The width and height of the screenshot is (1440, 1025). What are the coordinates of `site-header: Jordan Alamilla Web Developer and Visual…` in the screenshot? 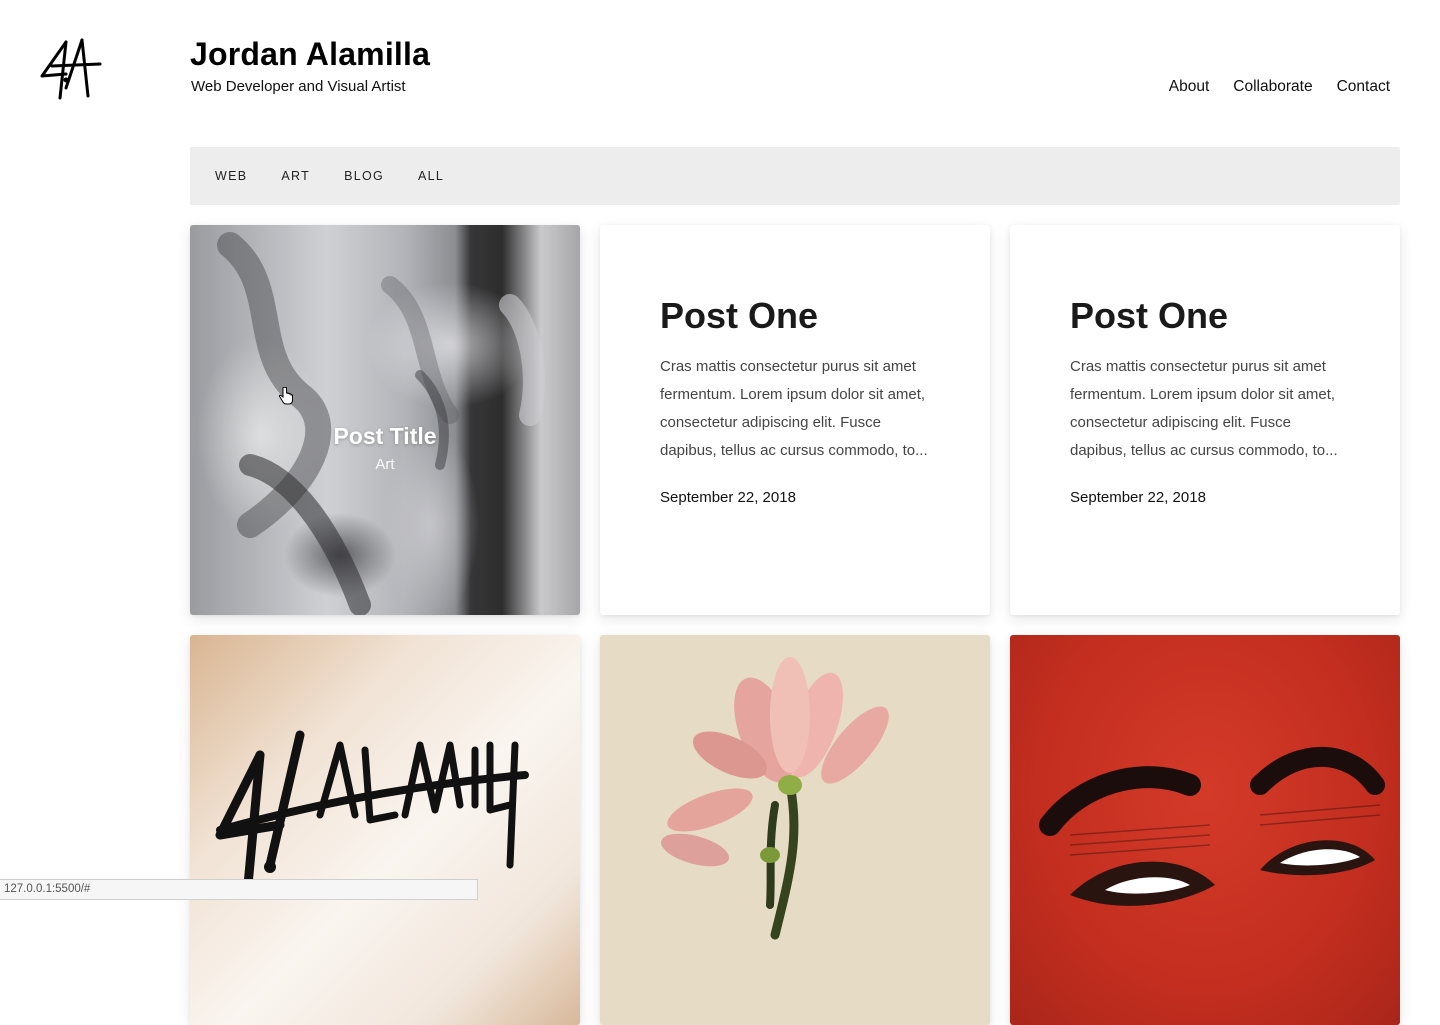 It's located at (310, 64).